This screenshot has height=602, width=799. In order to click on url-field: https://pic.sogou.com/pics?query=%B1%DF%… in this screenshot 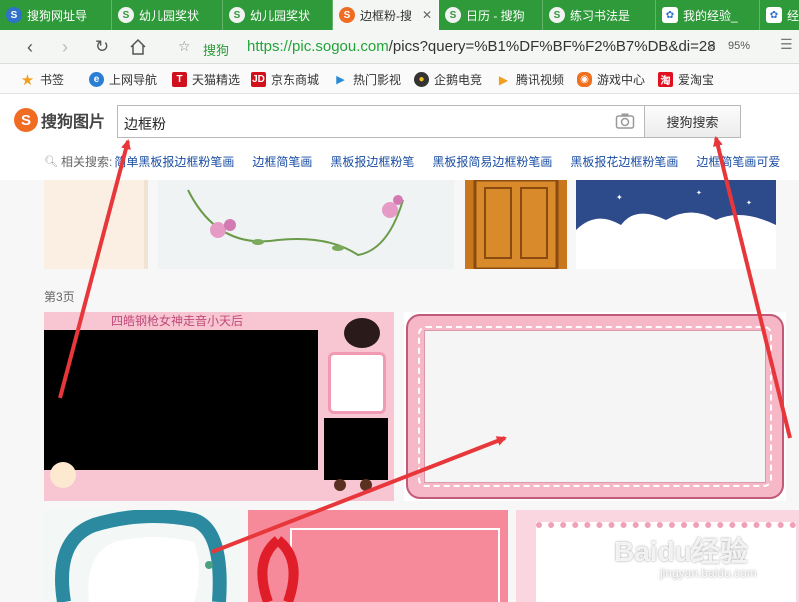, I will do `click(481, 46)`.